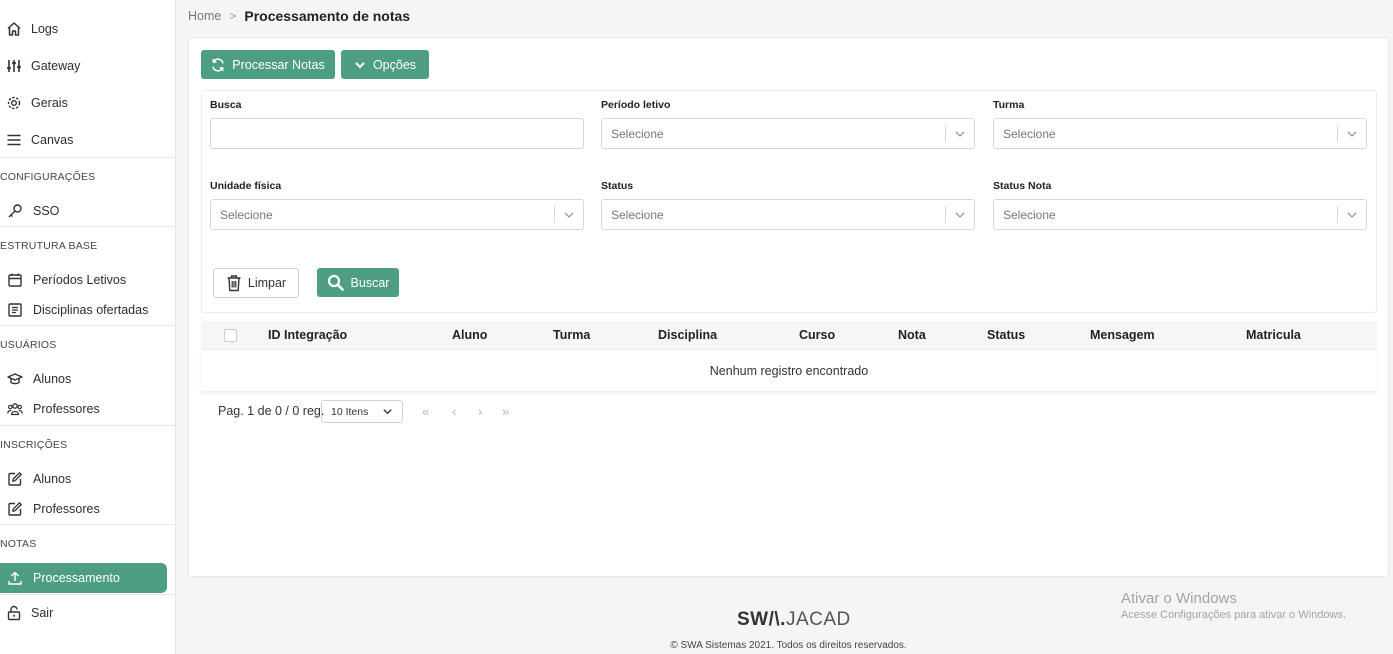 This screenshot has width=1393, height=654. I want to click on lock-icon, so click(14, 613).